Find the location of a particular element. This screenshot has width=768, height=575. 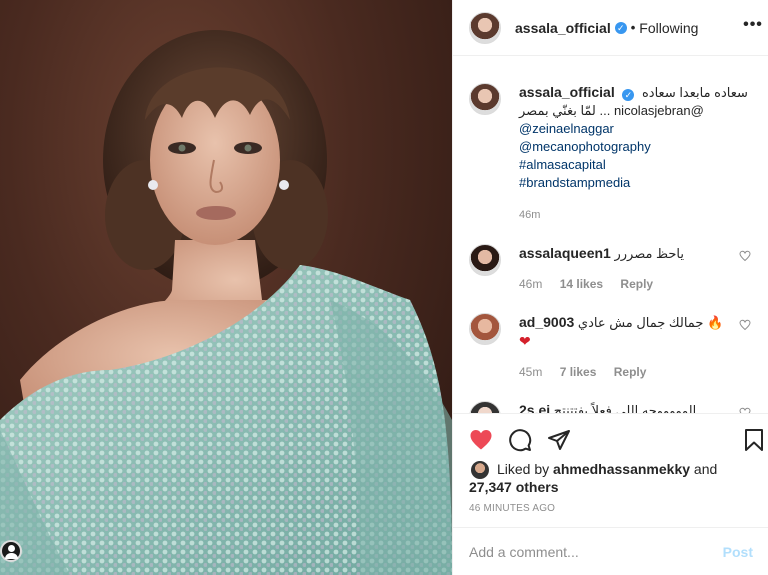

liker-username: ahmedhassanmekky is located at coordinates (621, 469).